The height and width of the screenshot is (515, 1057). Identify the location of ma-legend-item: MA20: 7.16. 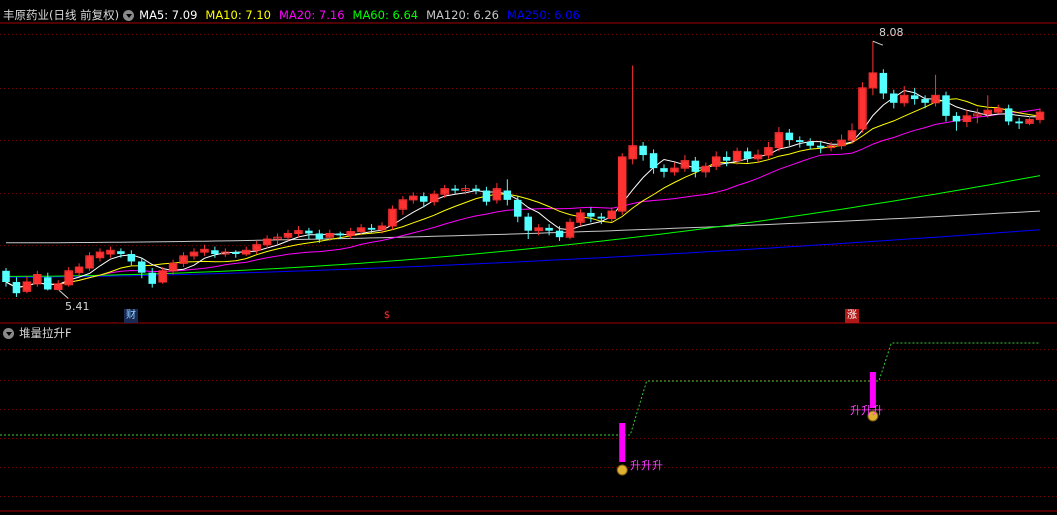
(311, 15).